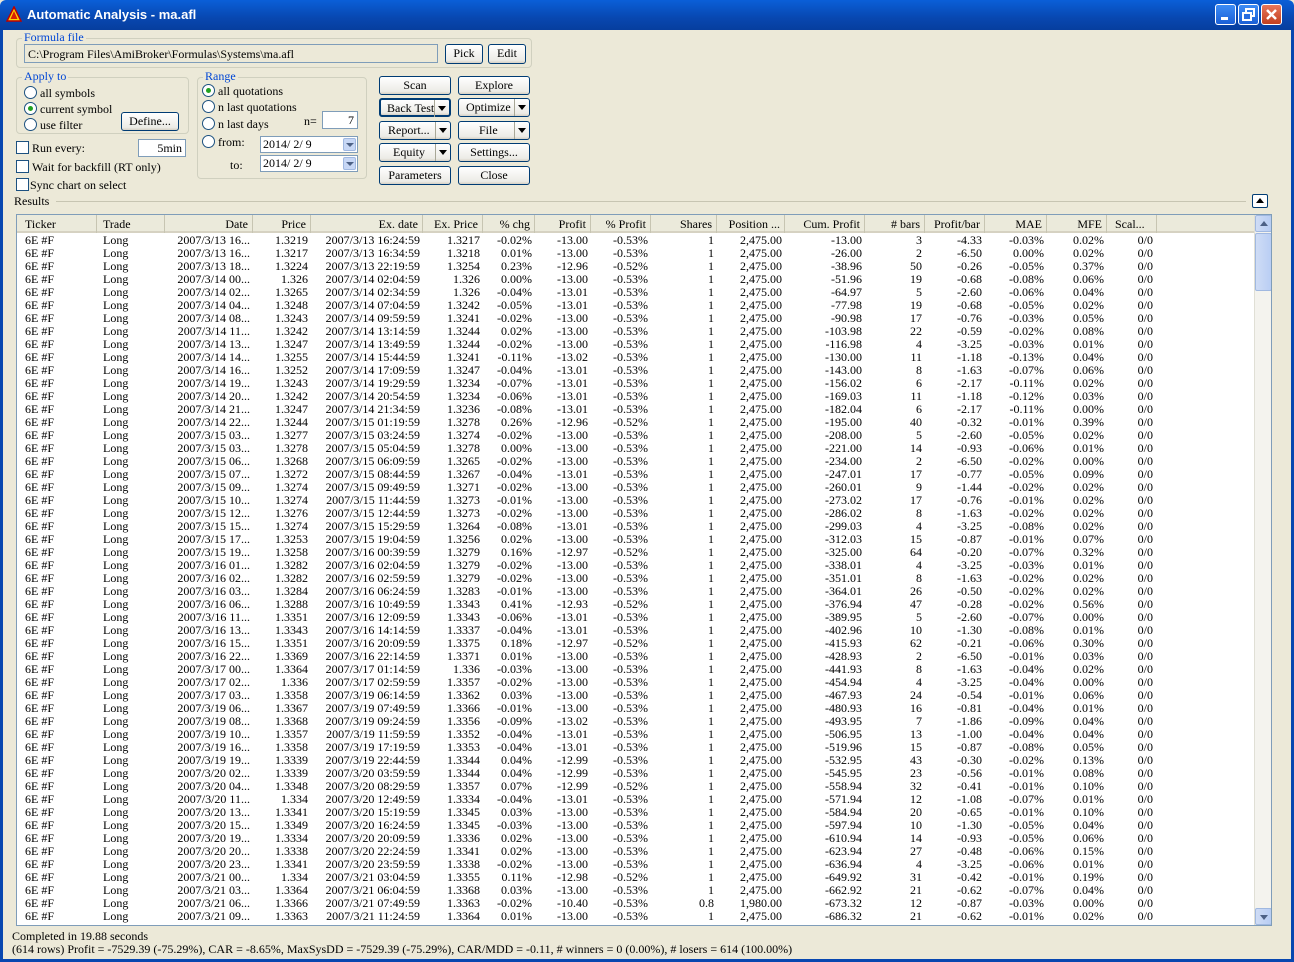 The height and width of the screenshot is (962, 1294). I want to click on to-date-picker: 2014/ 2/ 9, so click(309, 163).